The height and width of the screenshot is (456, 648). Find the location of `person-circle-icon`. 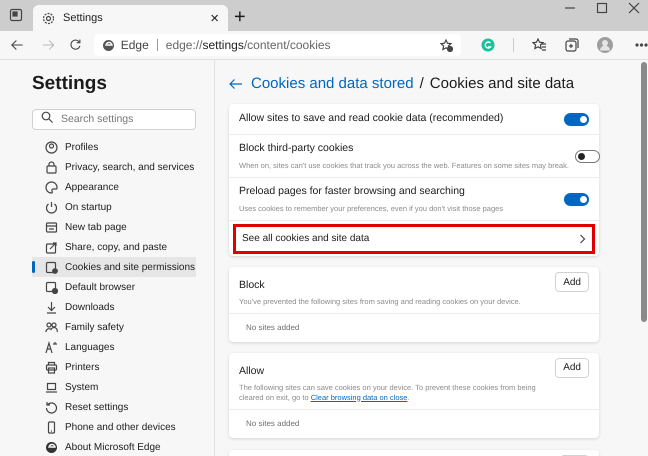

person-circle-icon is located at coordinates (51, 147).